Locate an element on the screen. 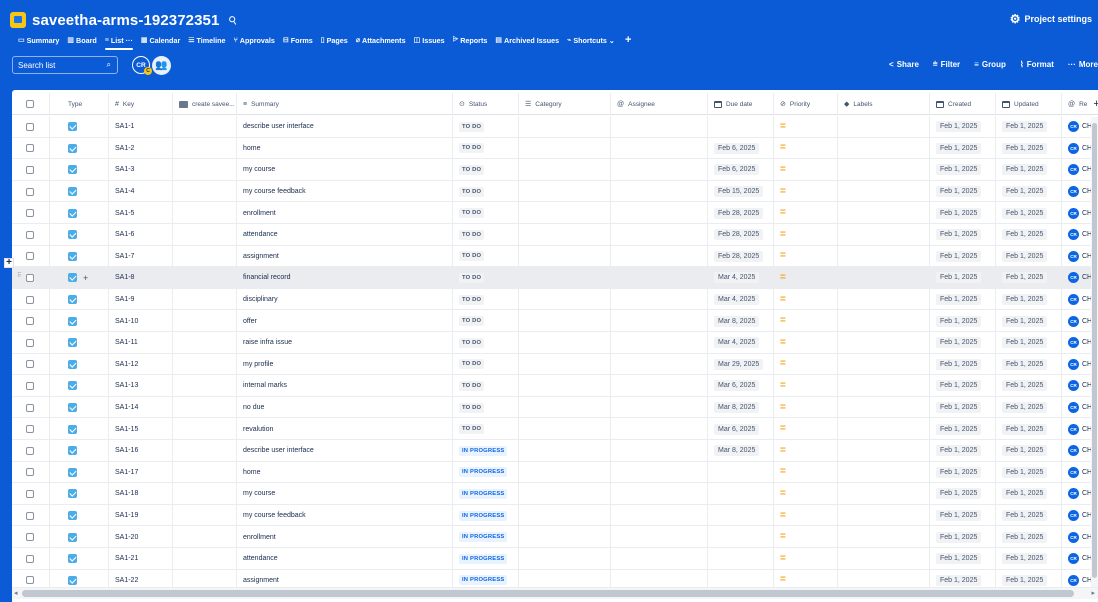 The width and height of the screenshot is (1098, 602). key-cell: SA1-2 is located at coordinates (140, 148).